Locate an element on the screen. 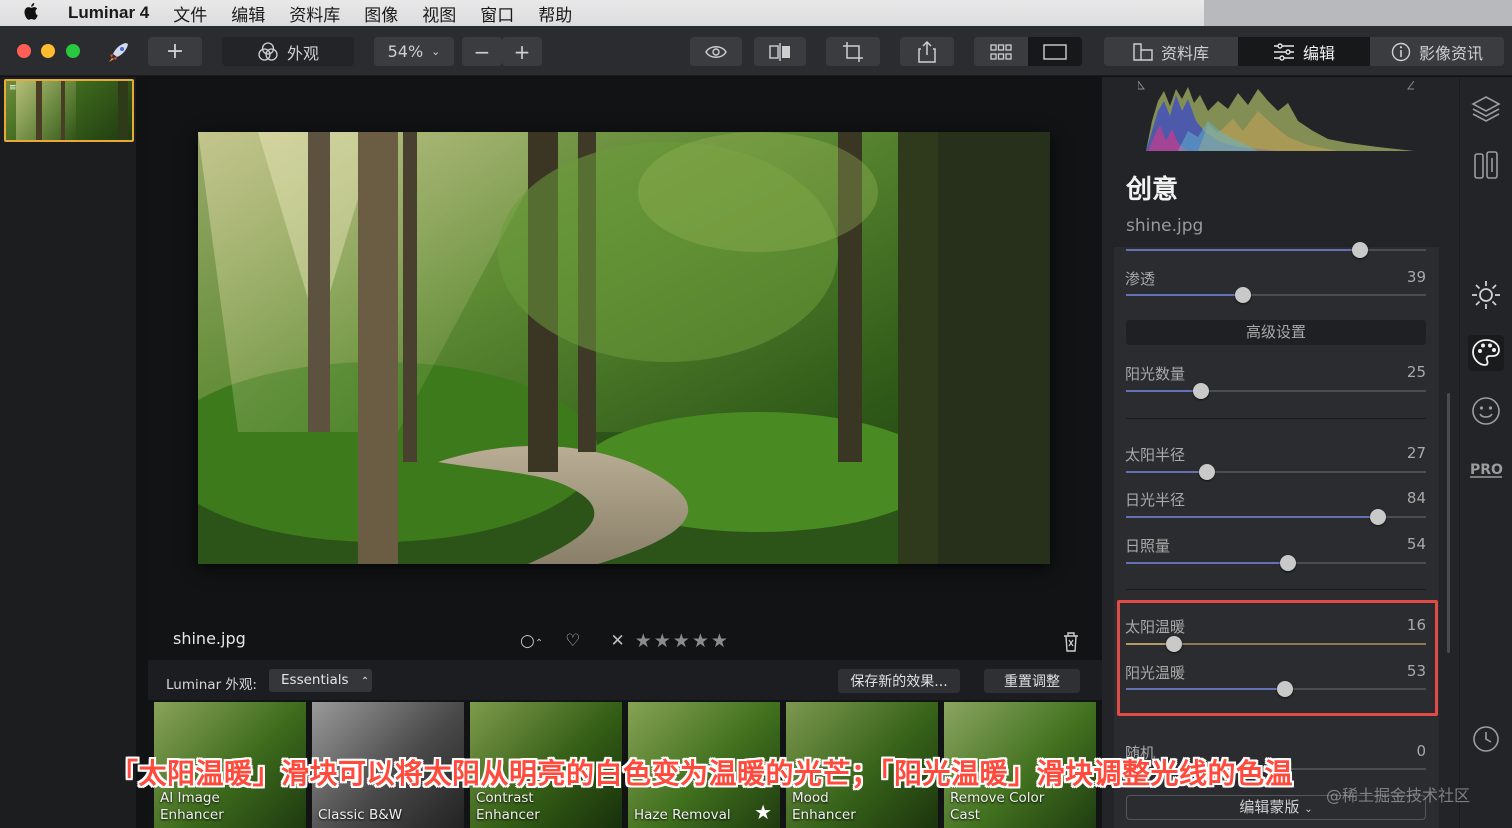 The height and width of the screenshot is (828, 1512). heart-icon: ♡ is located at coordinates (572, 641).